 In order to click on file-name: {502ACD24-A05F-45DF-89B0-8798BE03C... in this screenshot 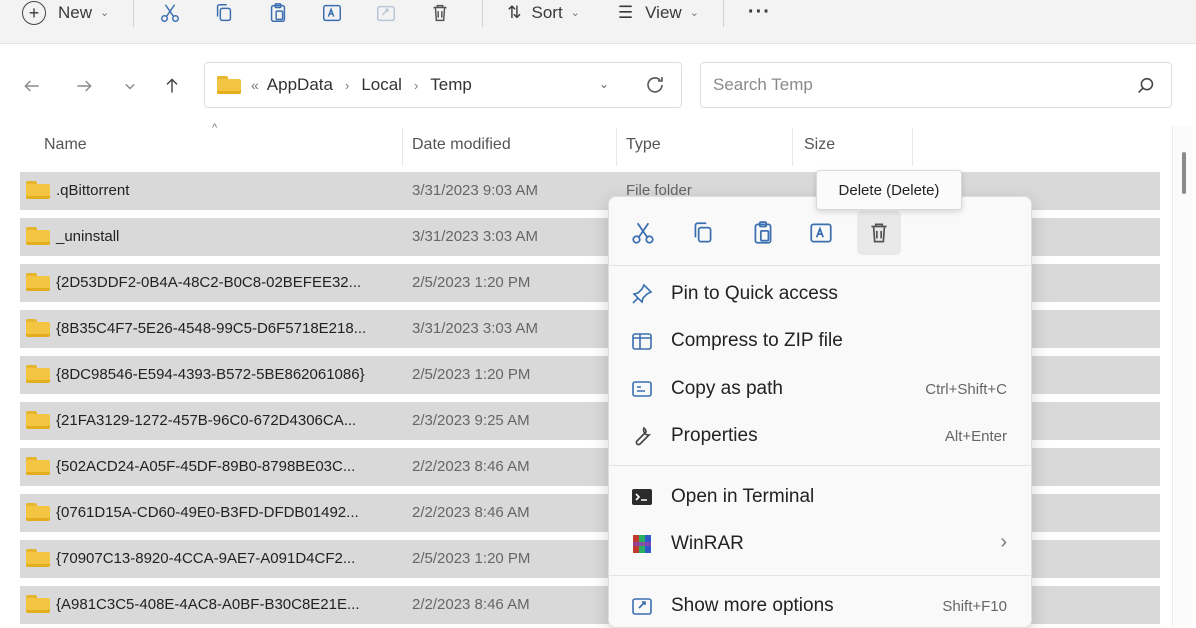, I will do `click(206, 466)`.